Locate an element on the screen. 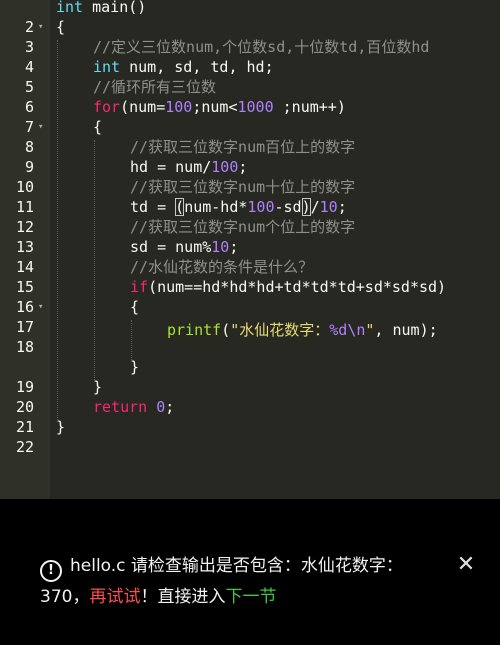 The width and height of the screenshot is (500, 645). code-line: 15 //水仙花数的条件是什么？ is located at coordinates (250, 276).